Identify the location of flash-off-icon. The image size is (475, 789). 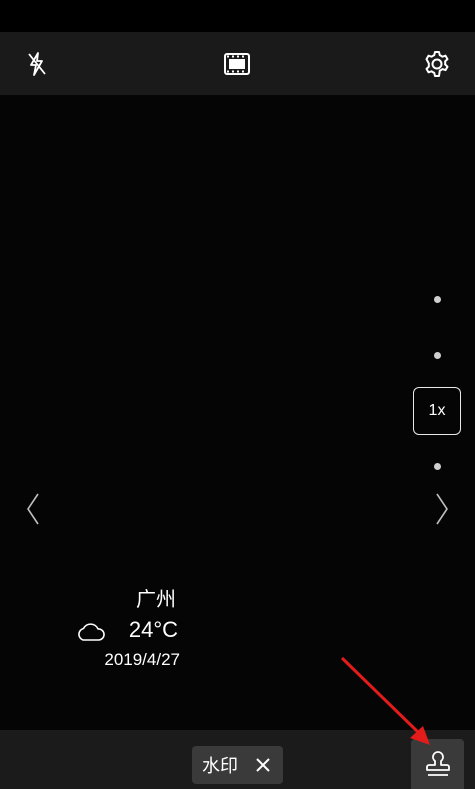
(37, 64).